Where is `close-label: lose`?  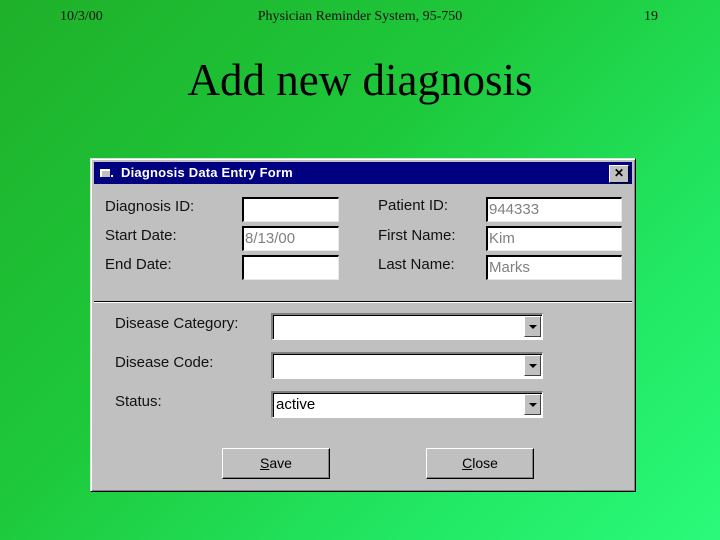 close-label: lose is located at coordinates (485, 463).